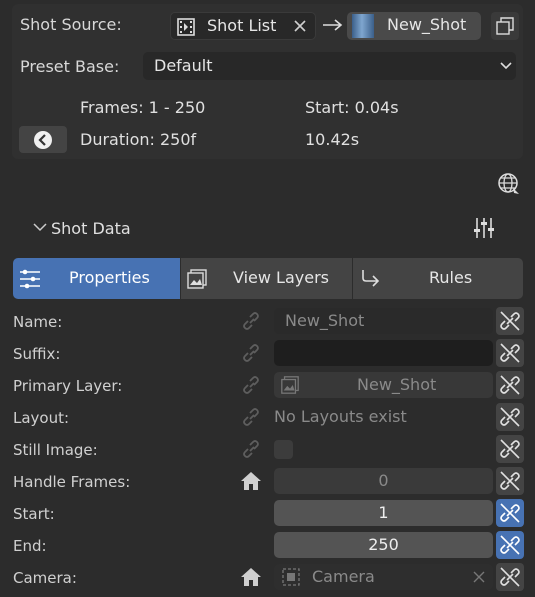 The image size is (535, 597). I want to click on layout-value: No Layouts exist, so click(340, 416).